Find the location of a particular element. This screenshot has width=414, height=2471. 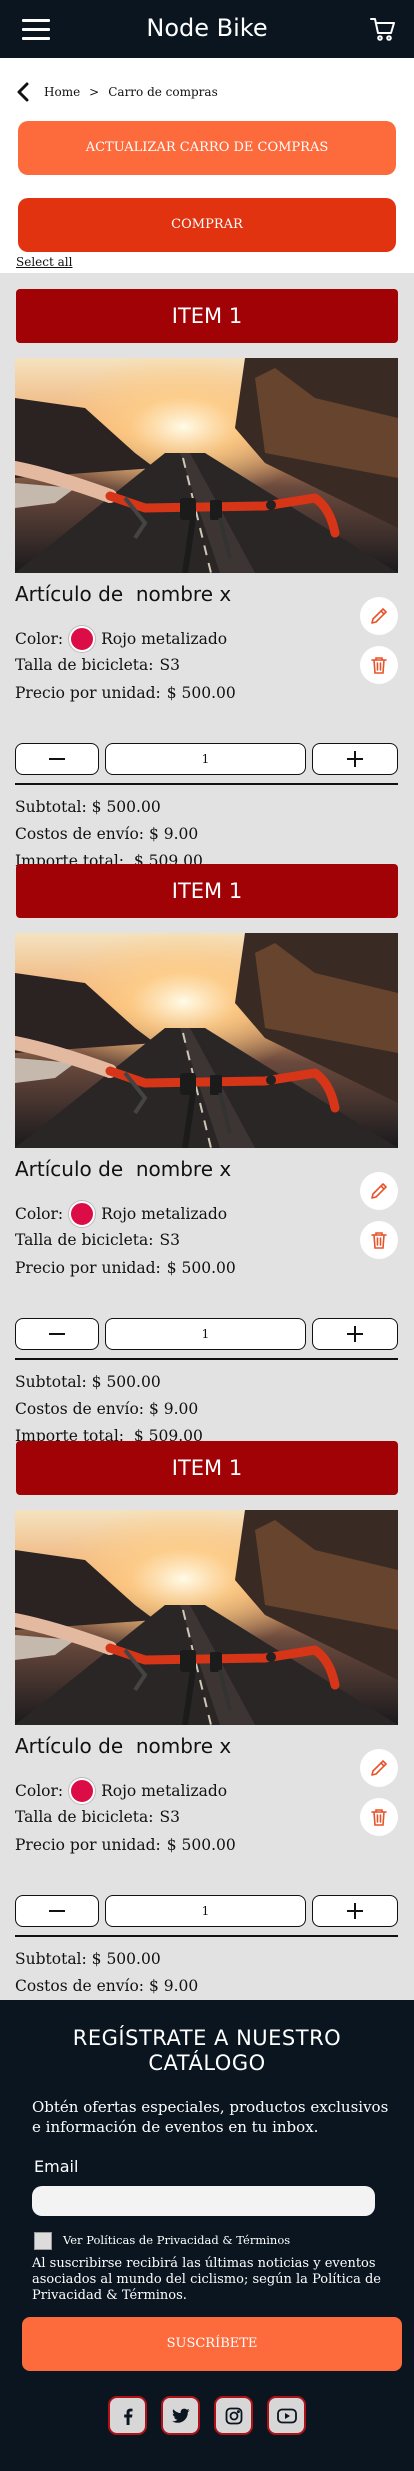

email-label: Email is located at coordinates (56, 2166).